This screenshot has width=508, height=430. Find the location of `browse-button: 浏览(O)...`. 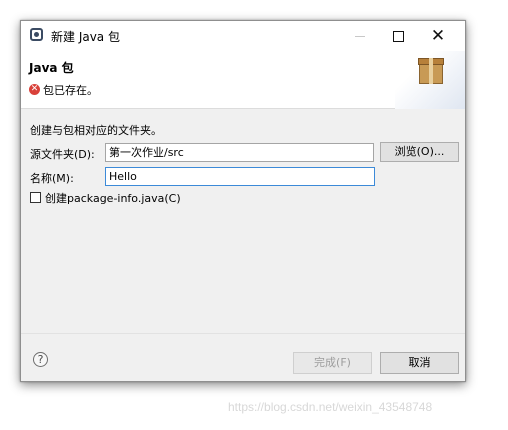

browse-button: 浏览(O)... is located at coordinates (419, 152).